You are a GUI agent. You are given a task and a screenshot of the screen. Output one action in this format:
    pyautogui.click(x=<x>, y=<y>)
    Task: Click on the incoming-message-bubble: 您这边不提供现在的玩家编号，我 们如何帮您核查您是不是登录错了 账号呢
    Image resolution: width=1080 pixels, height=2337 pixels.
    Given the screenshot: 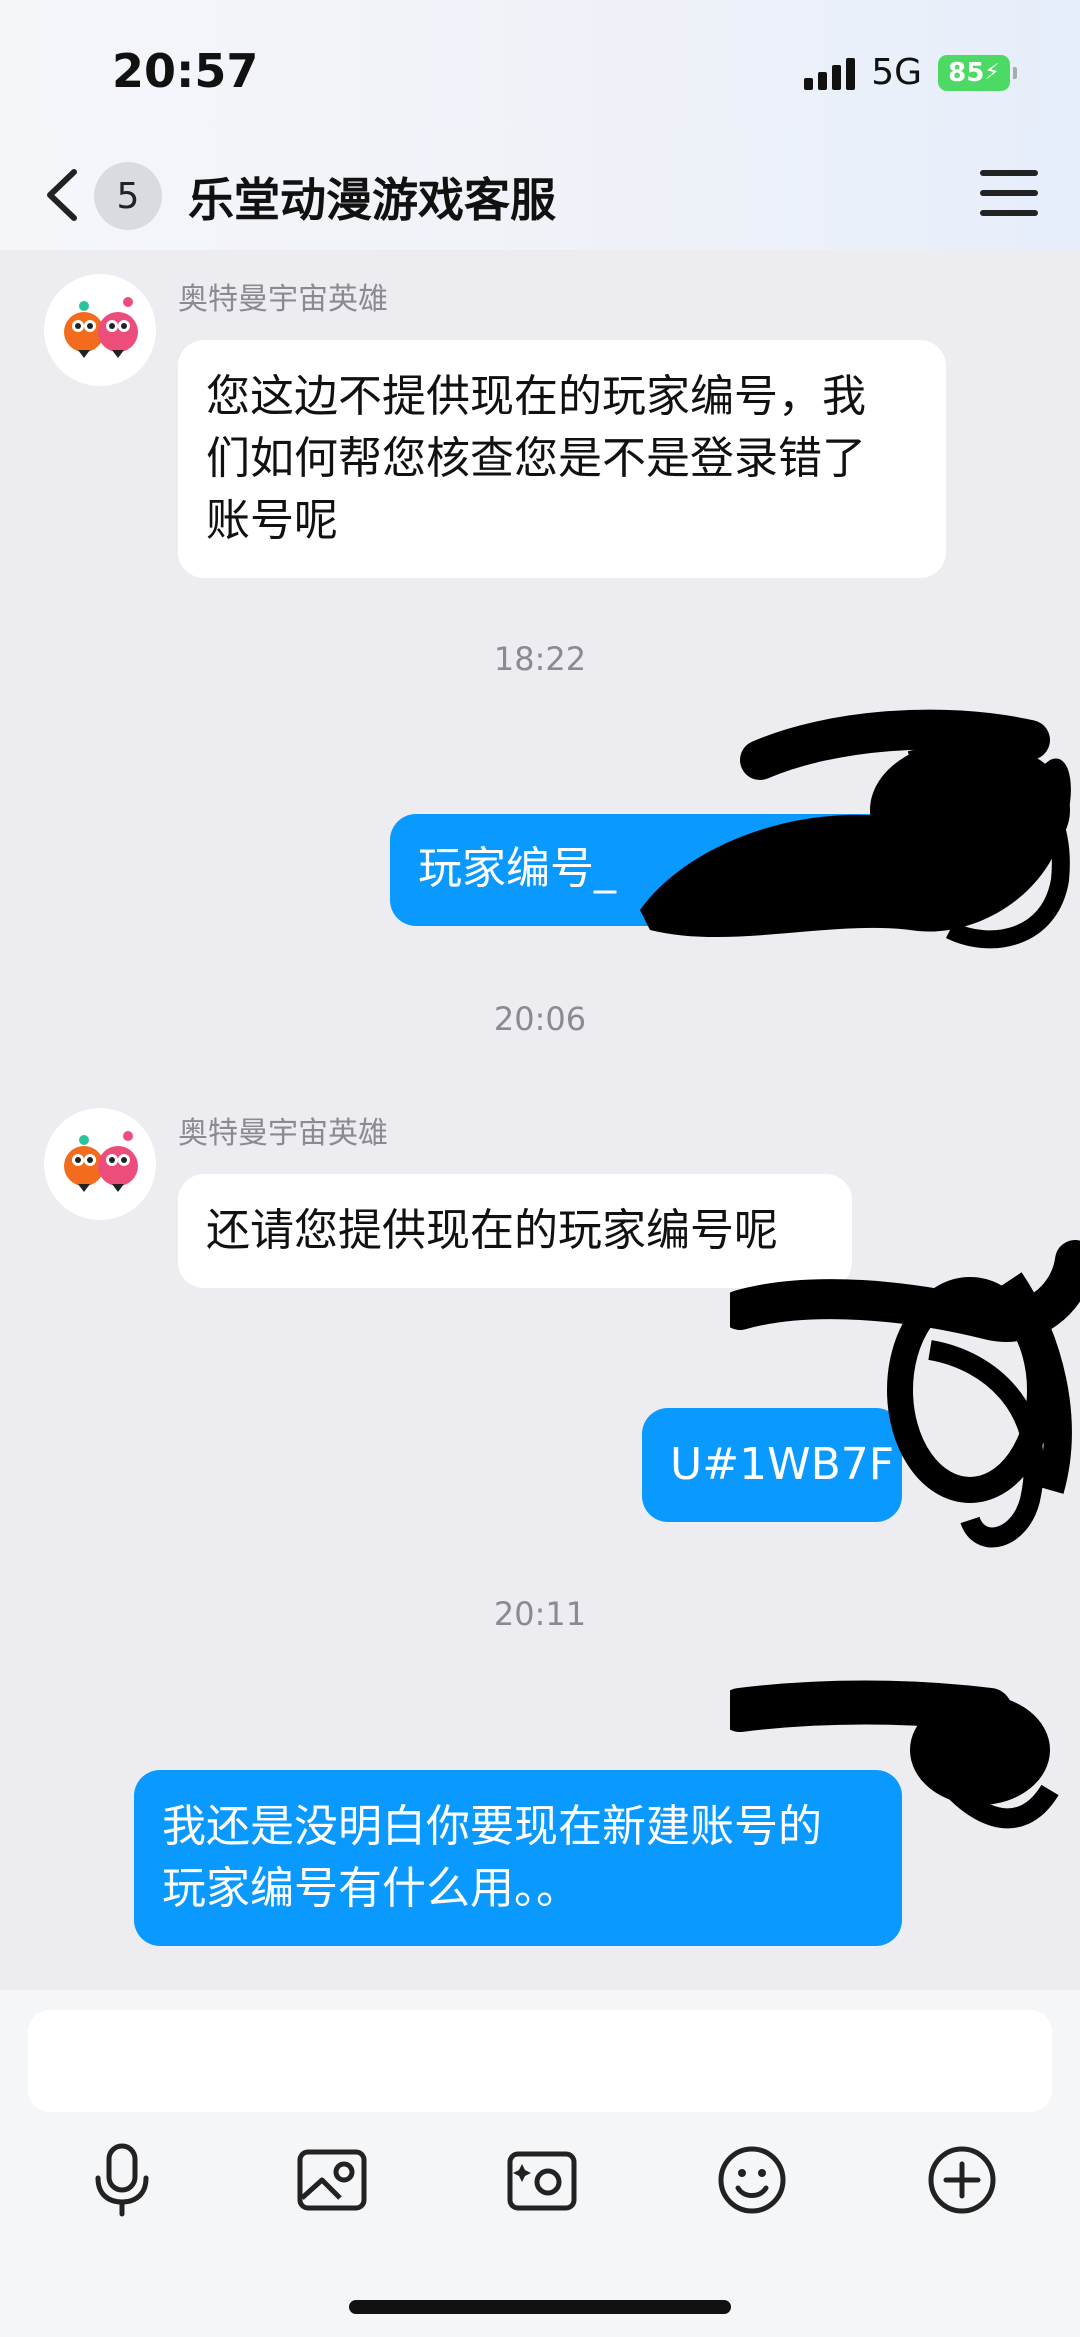 What is the action you would take?
    pyautogui.click(x=562, y=459)
    